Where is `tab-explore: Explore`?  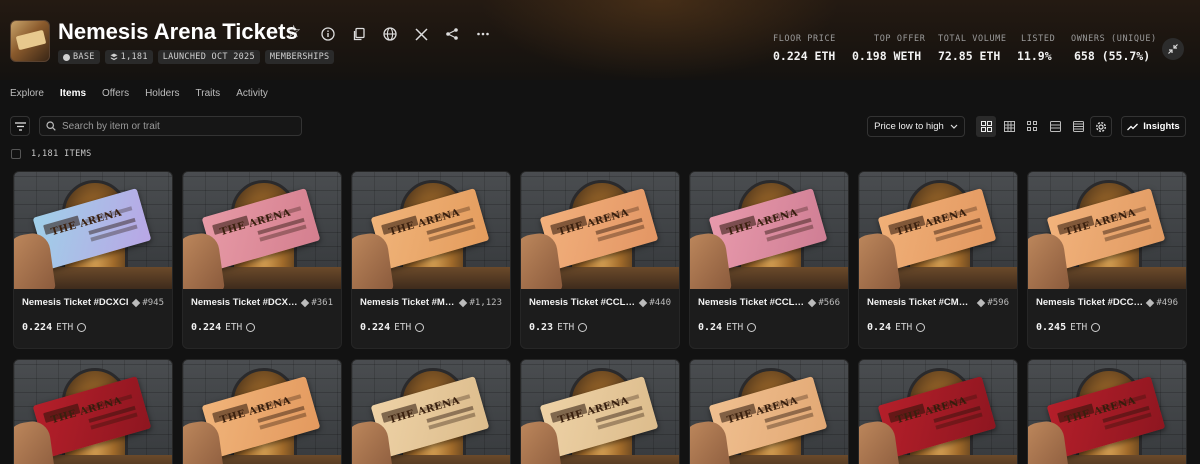 tab-explore: Explore is located at coordinates (27, 93).